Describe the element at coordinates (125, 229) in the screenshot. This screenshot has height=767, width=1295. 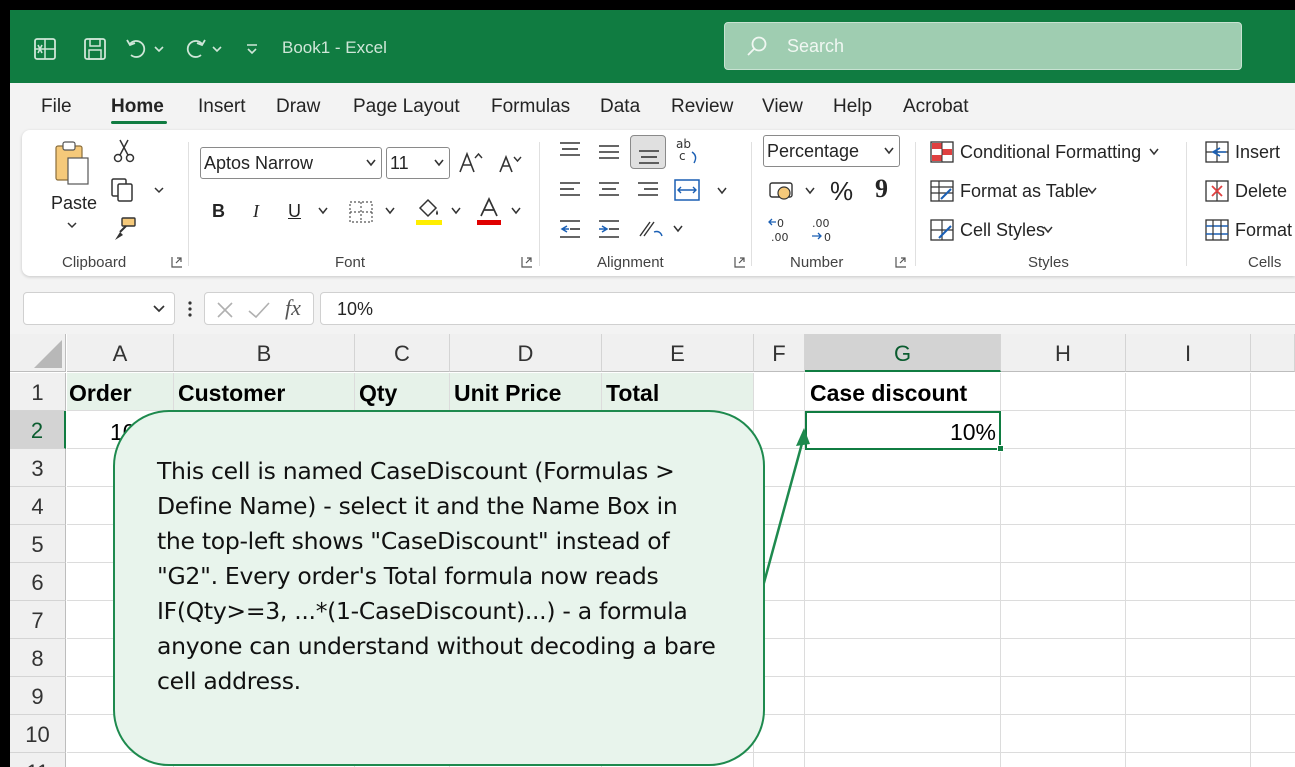
I see `format-painter-icon` at that location.